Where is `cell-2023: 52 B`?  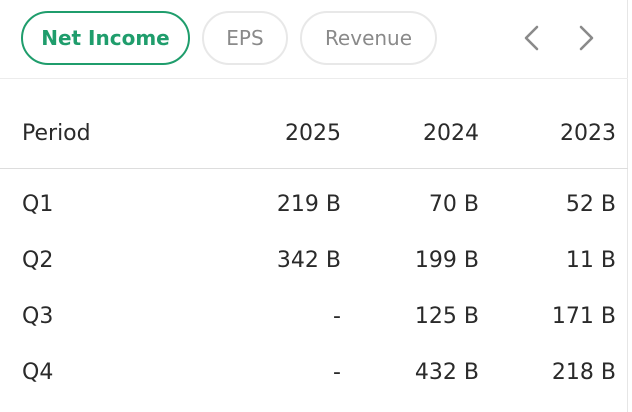
cell-2023: 52 B is located at coordinates (590, 204).